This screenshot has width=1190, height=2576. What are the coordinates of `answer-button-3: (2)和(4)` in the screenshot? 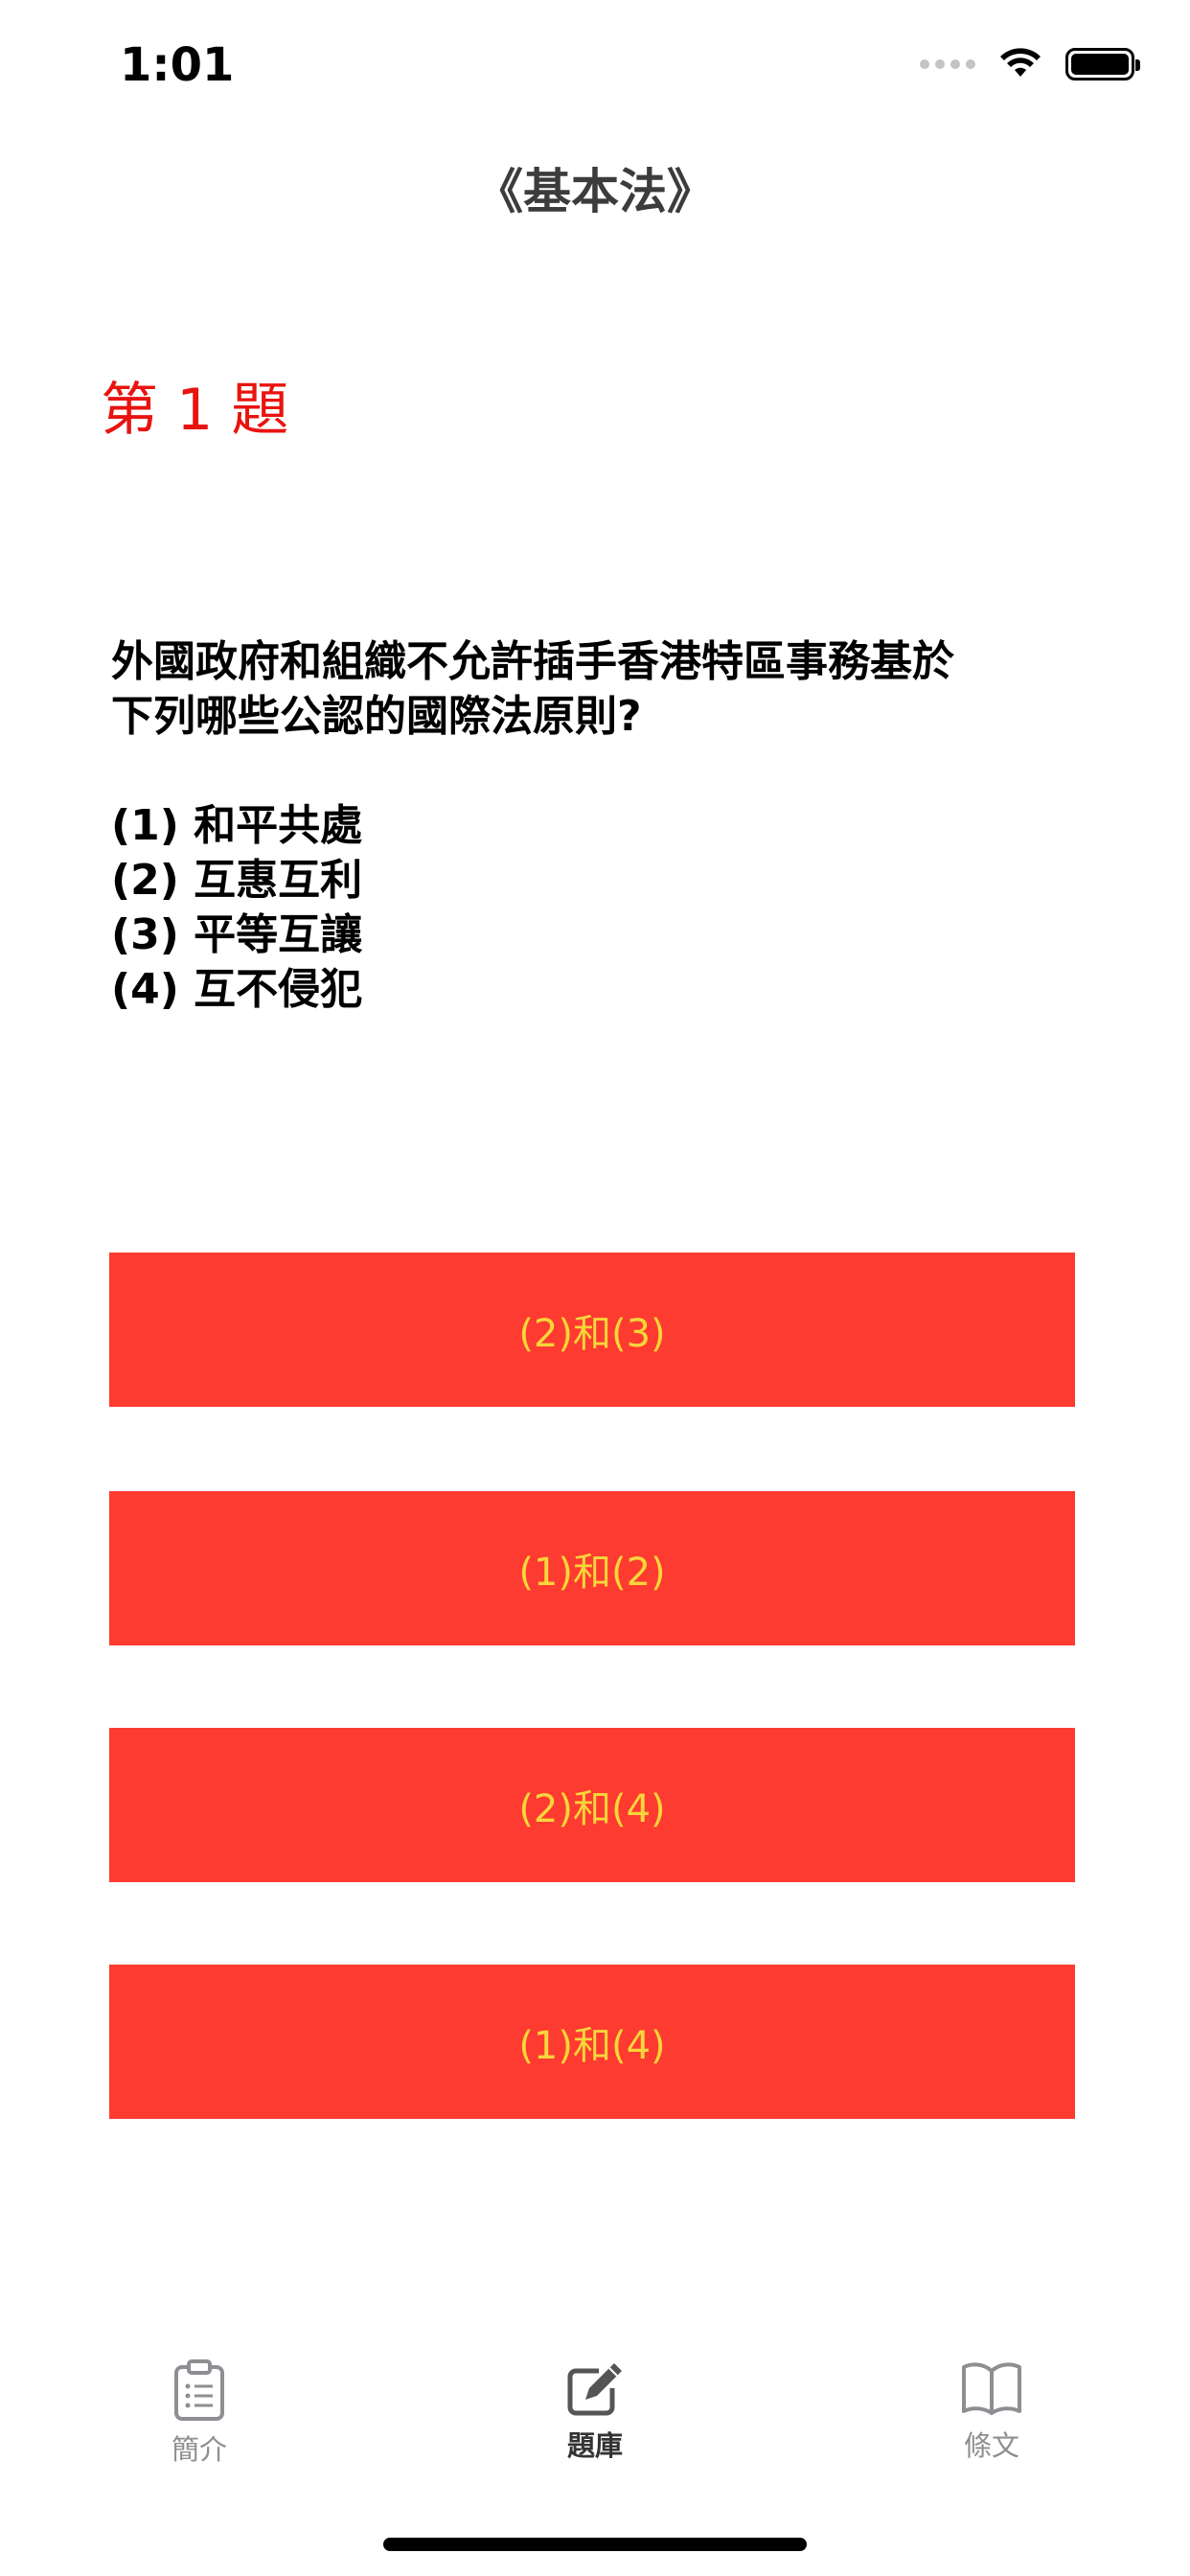 It's located at (592, 1805).